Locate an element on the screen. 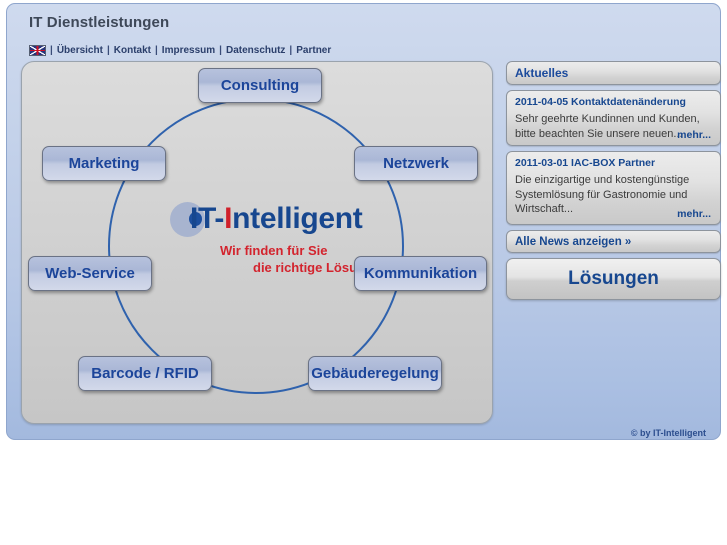 This screenshot has width=727, height=545. nav-item-datenschutz: Datenschutz is located at coordinates (255, 50).